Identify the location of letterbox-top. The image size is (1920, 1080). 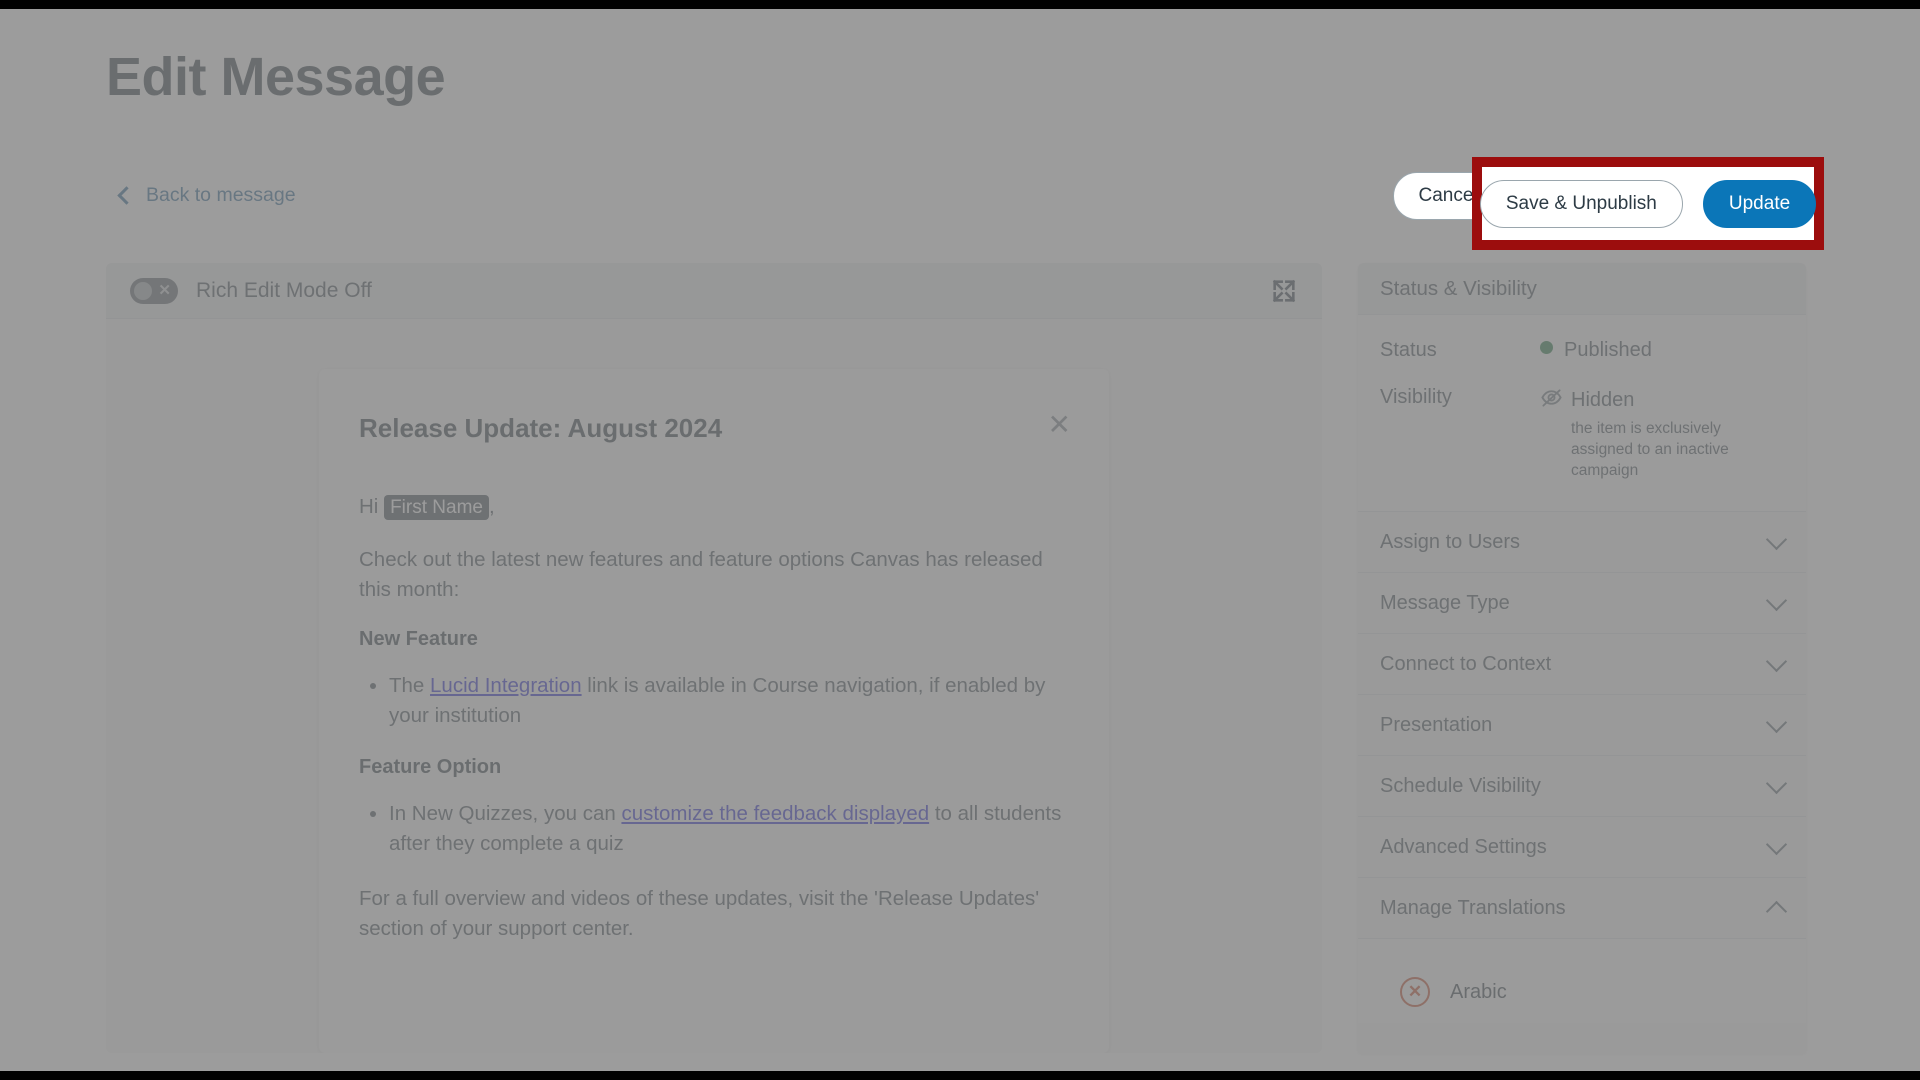
(960, 4).